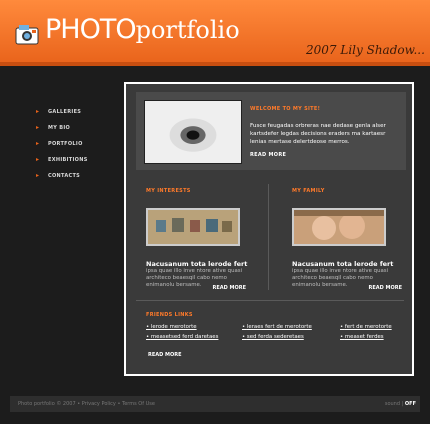 Image resolution: width=430 pixels, height=424 pixels. Describe the element at coordinates (270, 300) in the screenshot. I see `section-divider` at that location.